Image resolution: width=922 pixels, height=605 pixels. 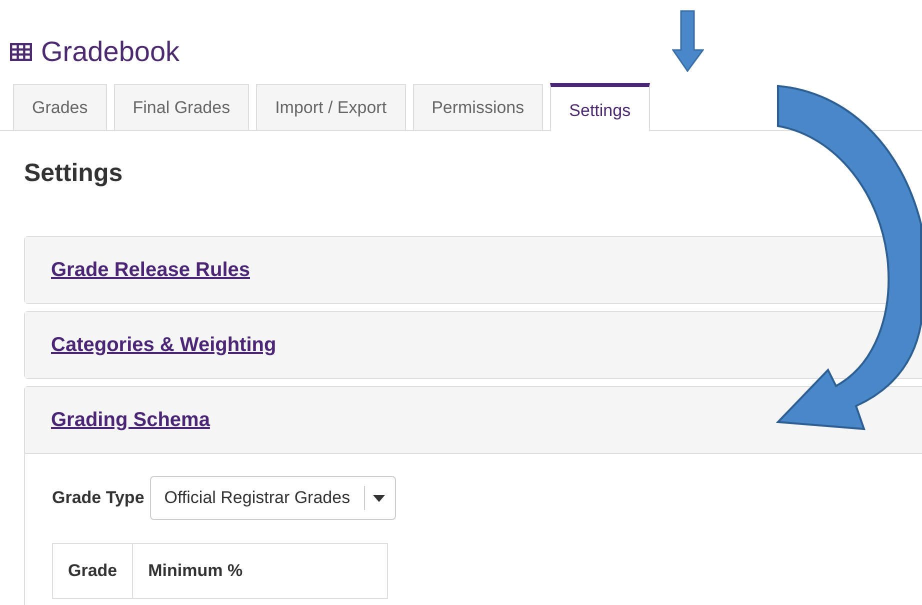 I want to click on grade-type-dropdown: Official Registrar Grades, so click(x=273, y=498).